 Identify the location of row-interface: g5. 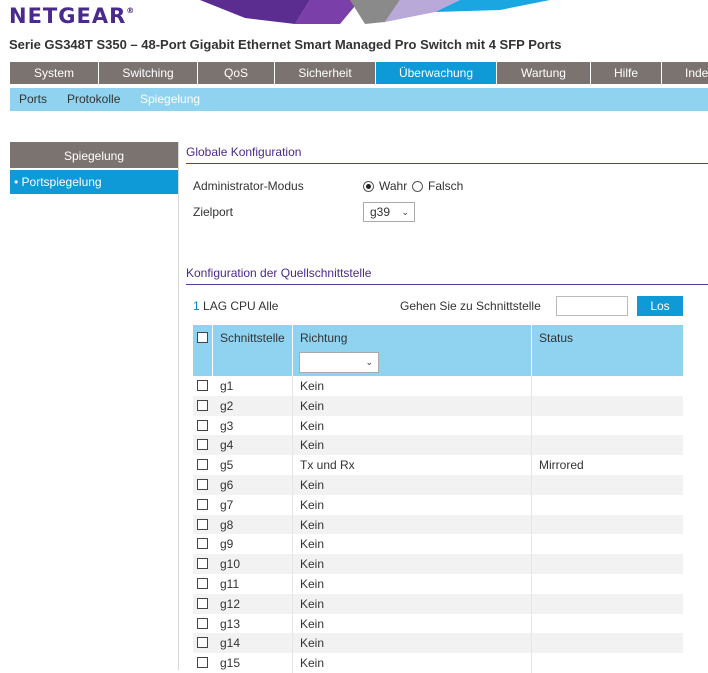
(227, 465).